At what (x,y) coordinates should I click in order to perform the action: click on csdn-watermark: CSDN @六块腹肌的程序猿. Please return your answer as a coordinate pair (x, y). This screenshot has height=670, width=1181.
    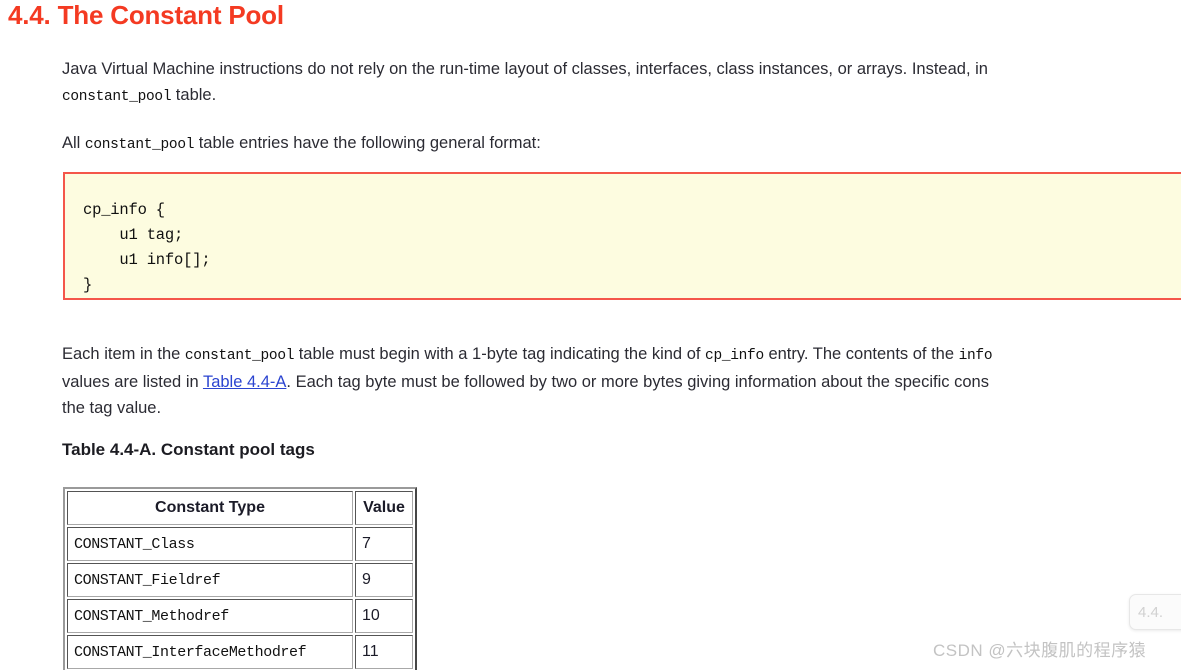
    Looking at the image, I should click on (1040, 650).